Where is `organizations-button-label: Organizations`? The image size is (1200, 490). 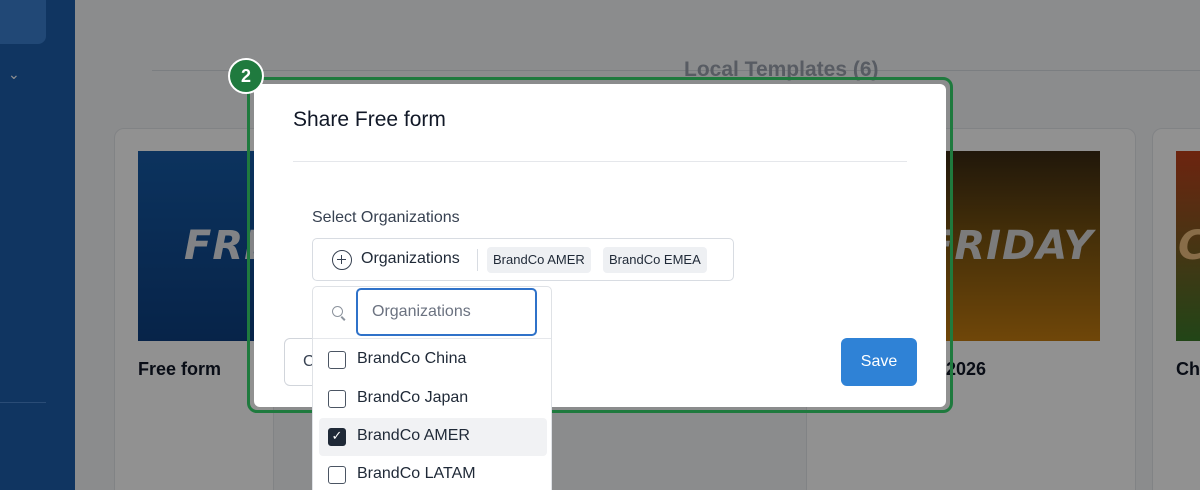
organizations-button-label: Organizations is located at coordinates (410, 259).